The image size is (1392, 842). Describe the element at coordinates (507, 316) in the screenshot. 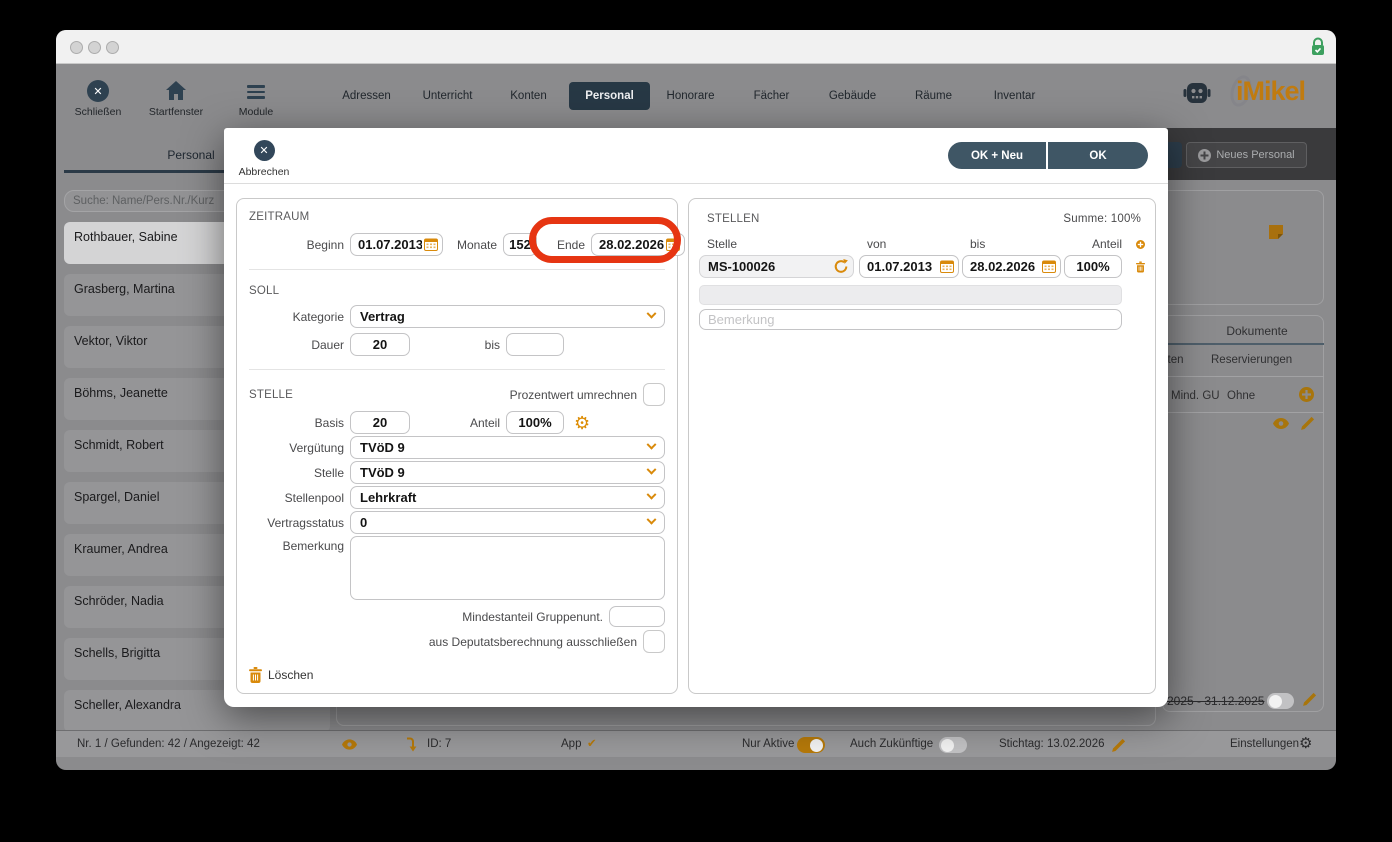

I see `kategorie-select: Vertrag` at that location.